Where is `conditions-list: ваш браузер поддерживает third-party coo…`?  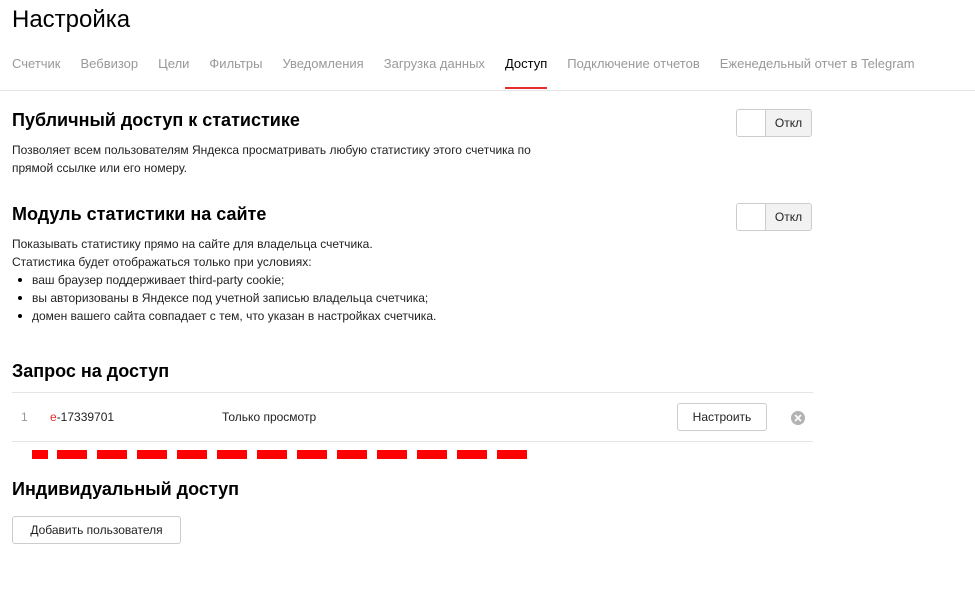
conditions-list: ваш браузер поддерживает third-party coo… is located at coordinates (224, 298).